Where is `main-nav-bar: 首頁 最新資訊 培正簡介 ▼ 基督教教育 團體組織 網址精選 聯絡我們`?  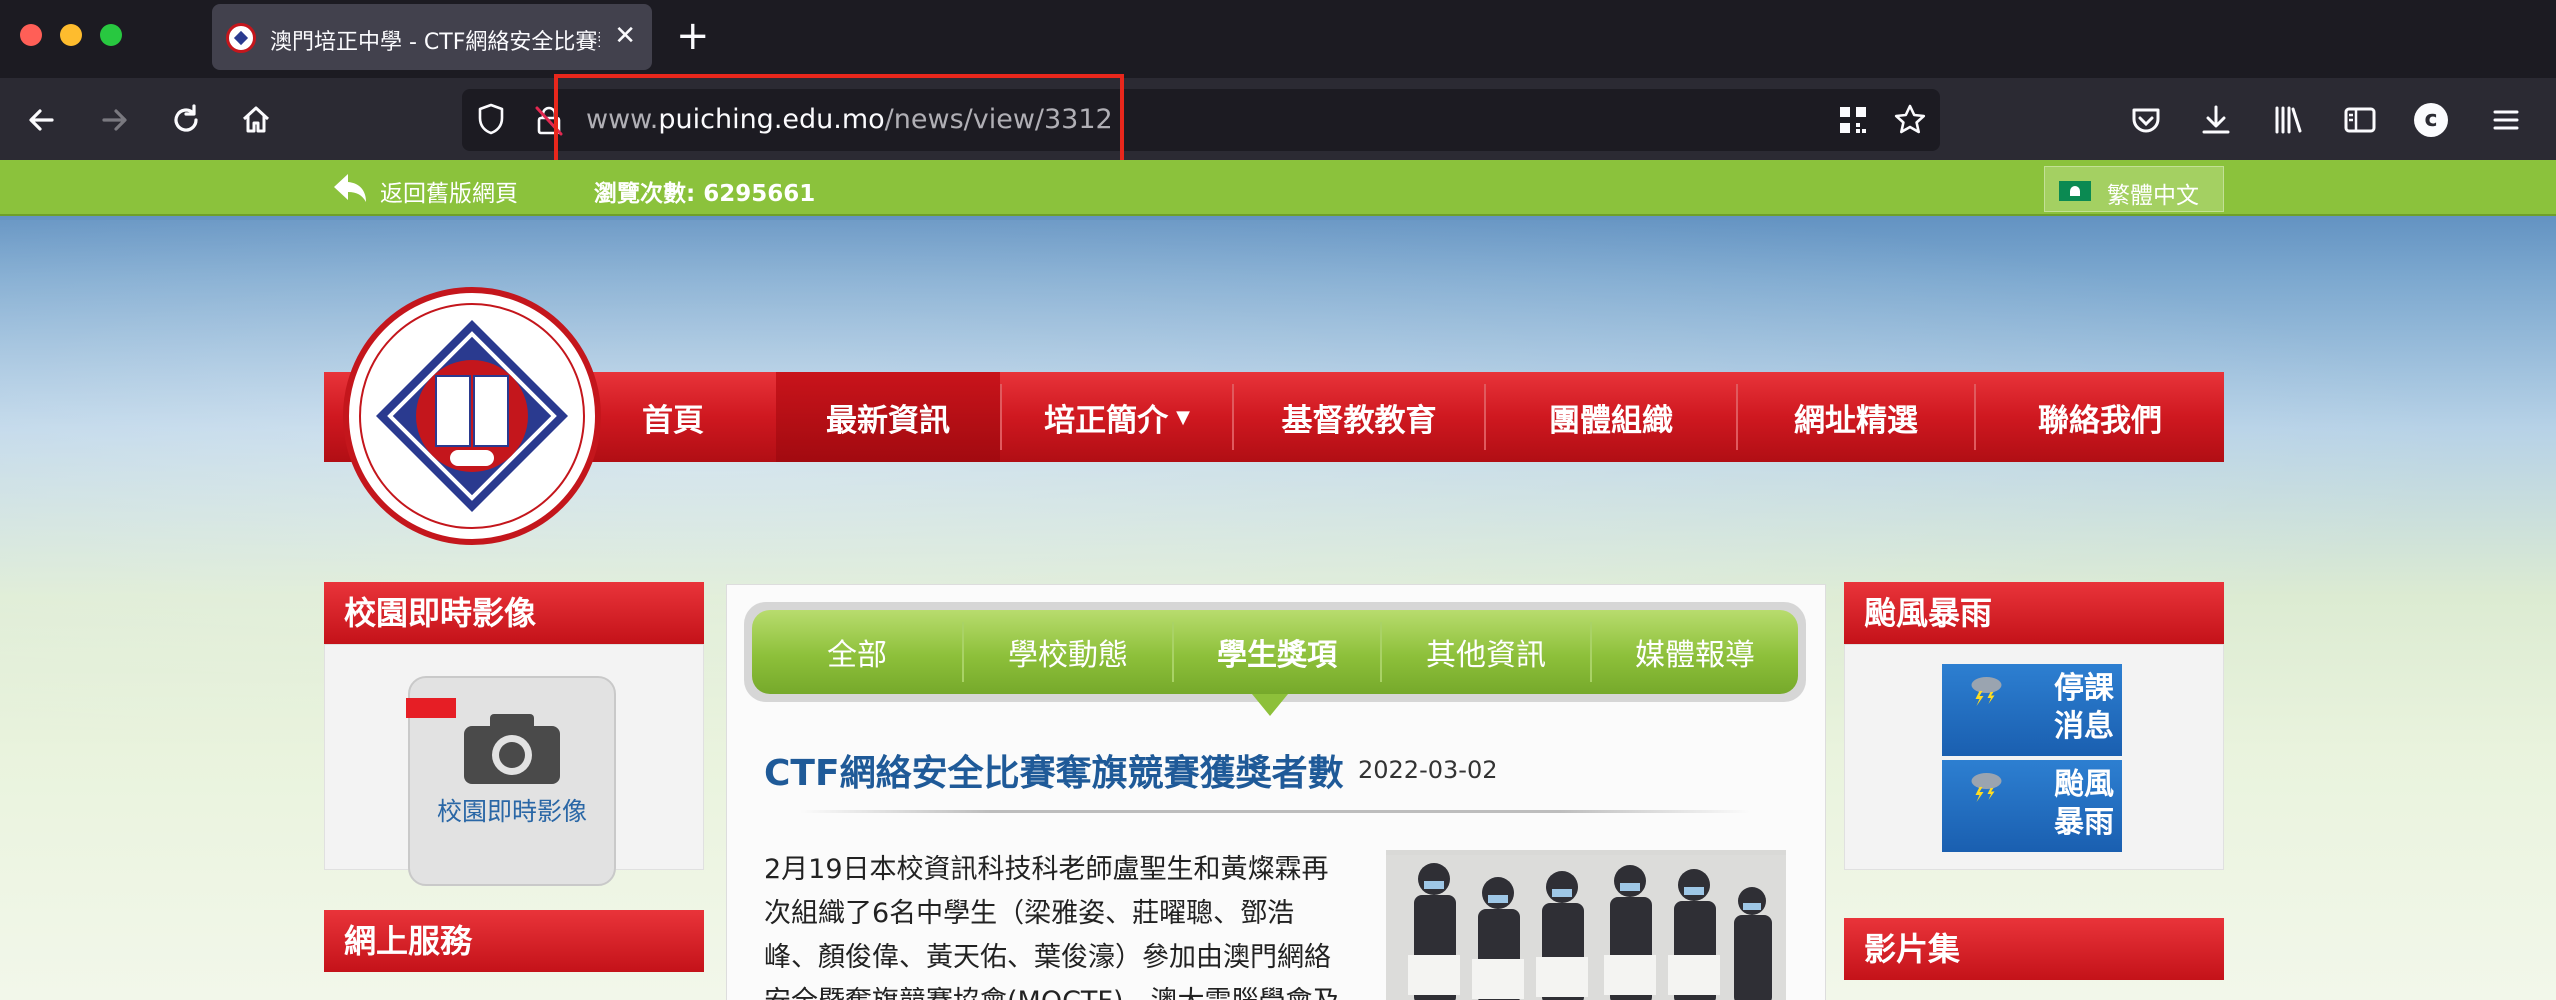
main-nav-bar: 首頁 最新資訊 培正簡介 ▼ 基督教教育 團體組織 網址精選 聯絡我們 is located at coordinates (1274, 417).